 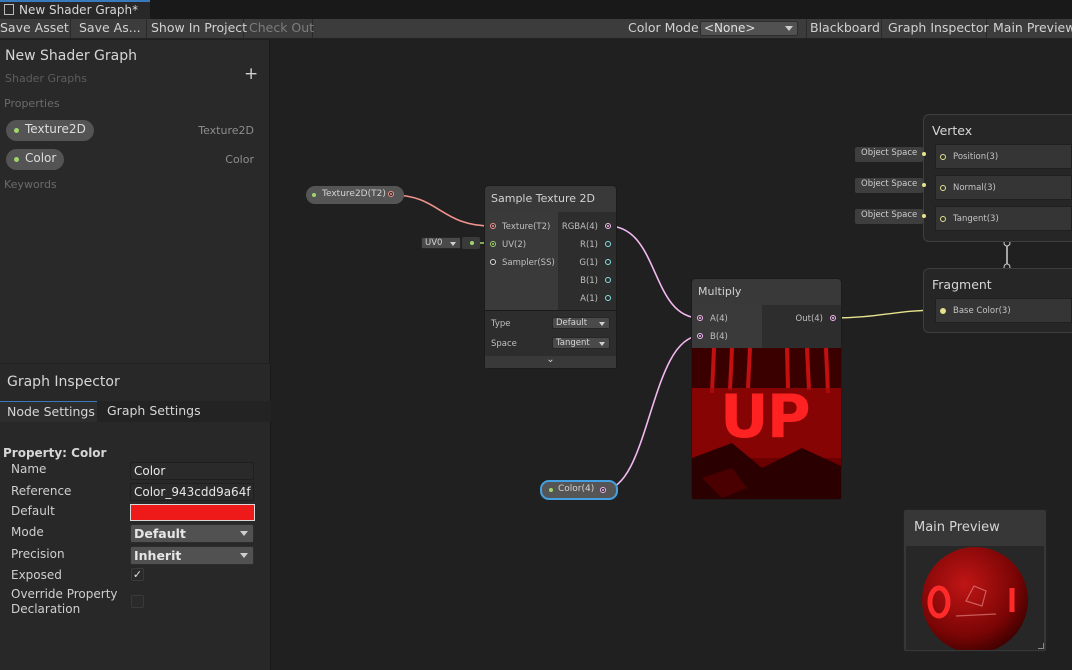 What do you see at coordinates (192, 555) in the screenshot?
I see `precision-dropdown: Inherit` at bounding box center [192, 555].